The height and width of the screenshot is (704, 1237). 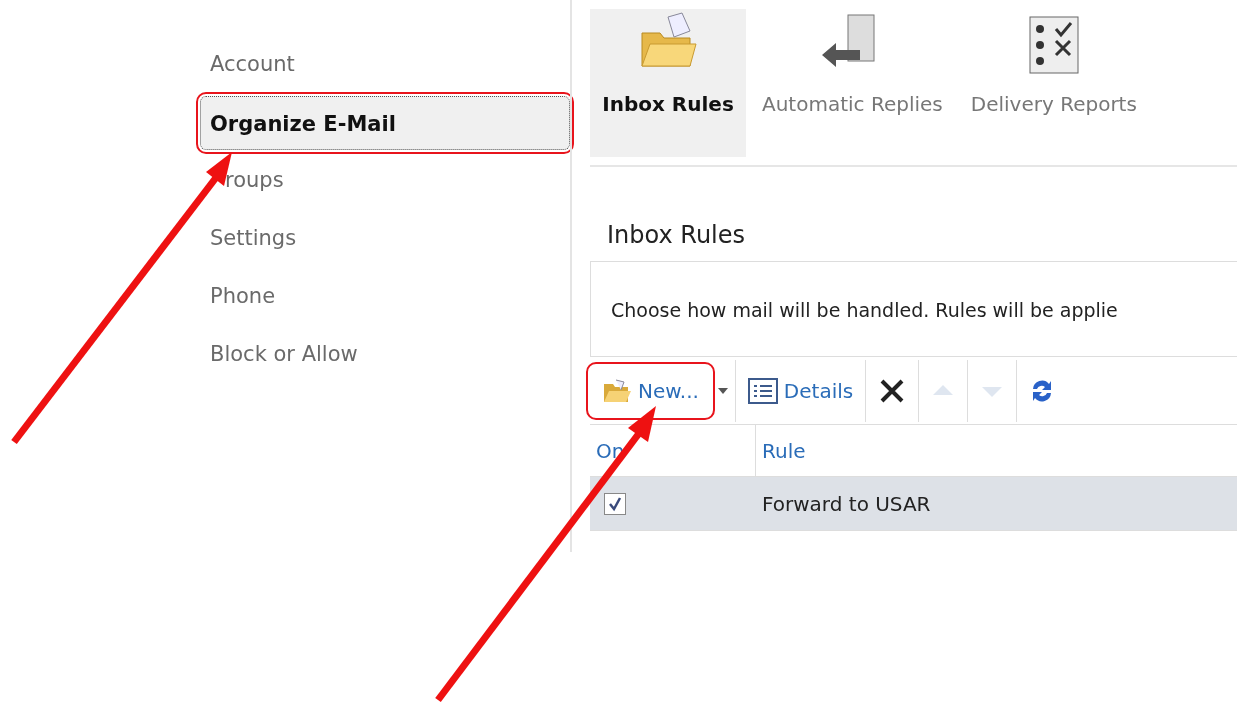 I want to click on sidebar-item: Block or Allow, so click(x=385, y=355).